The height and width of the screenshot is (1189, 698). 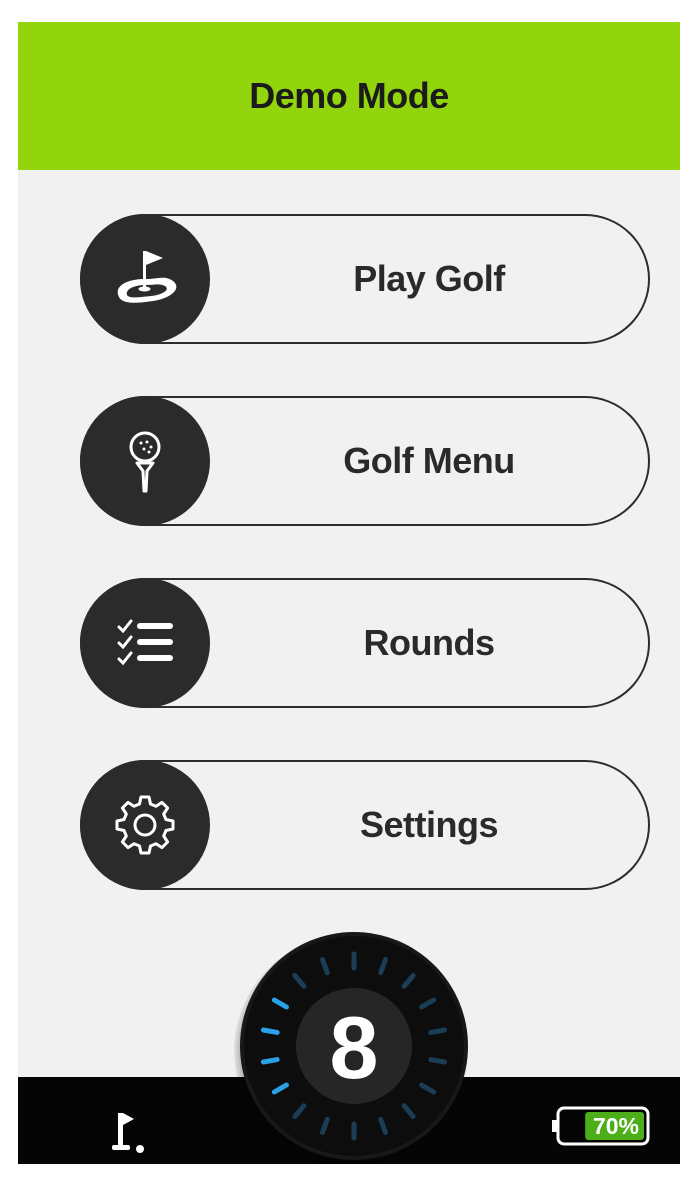 I want to click on rounds-button: Rounds, so click(x=365, y=643).